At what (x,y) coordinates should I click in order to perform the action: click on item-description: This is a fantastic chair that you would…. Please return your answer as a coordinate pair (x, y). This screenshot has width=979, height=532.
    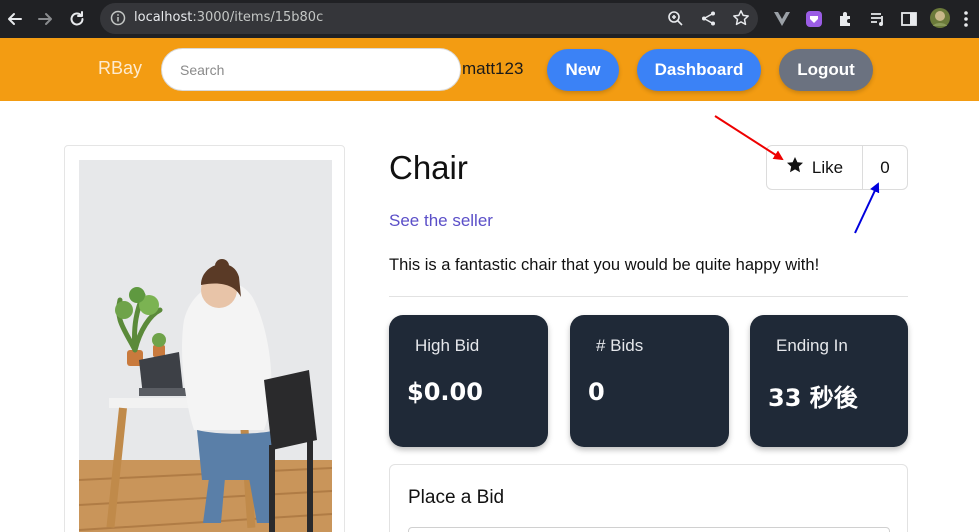
    Looking at the image, I should click on (604, 265).